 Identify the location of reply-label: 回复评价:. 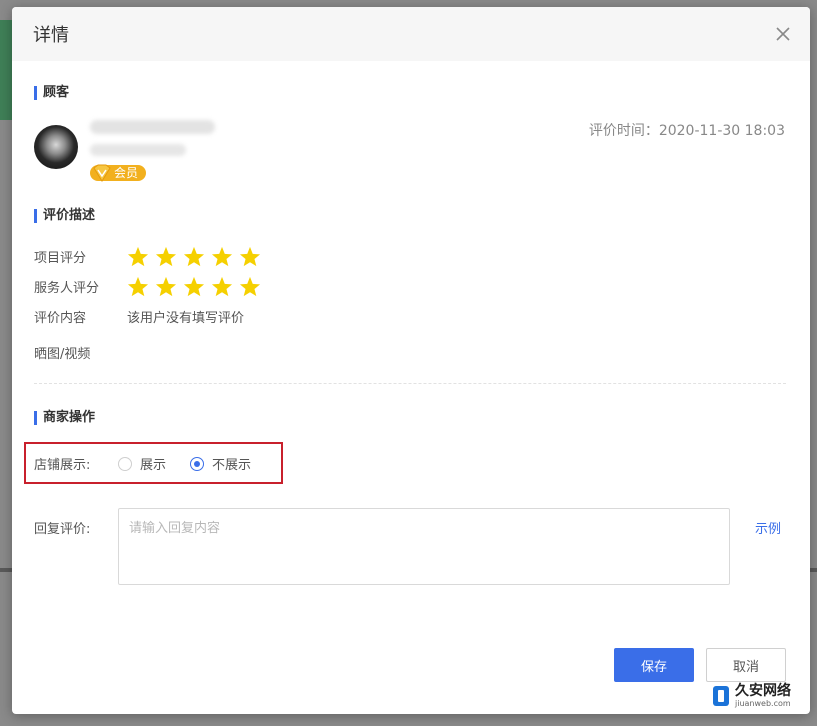
(62, 529).